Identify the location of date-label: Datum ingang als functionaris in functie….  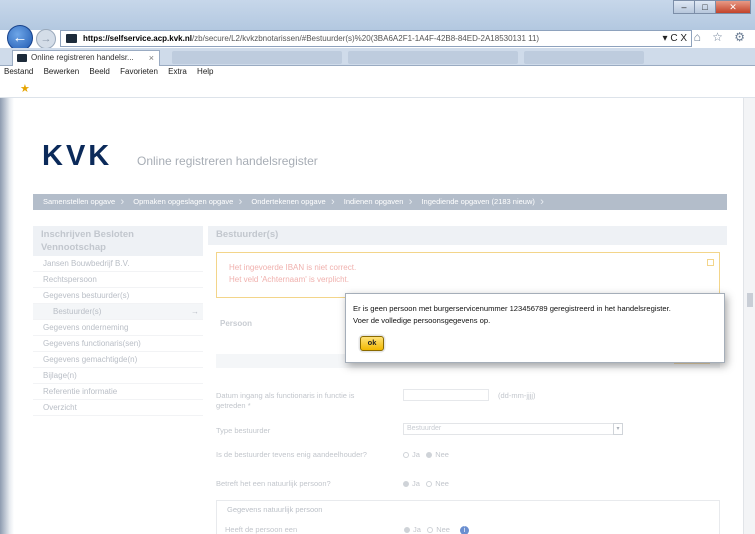
(285, 400).